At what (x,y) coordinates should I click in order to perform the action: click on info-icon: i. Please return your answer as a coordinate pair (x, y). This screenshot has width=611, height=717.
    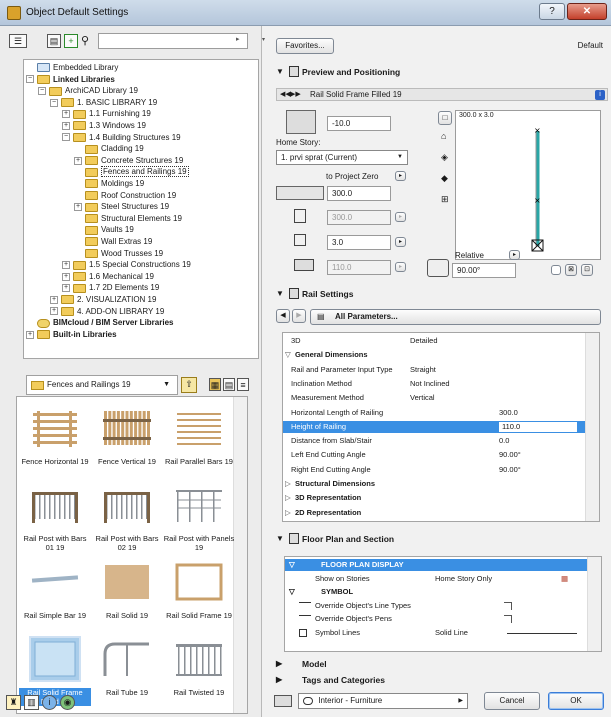
    Looking at the image, I should click on (600, 95).